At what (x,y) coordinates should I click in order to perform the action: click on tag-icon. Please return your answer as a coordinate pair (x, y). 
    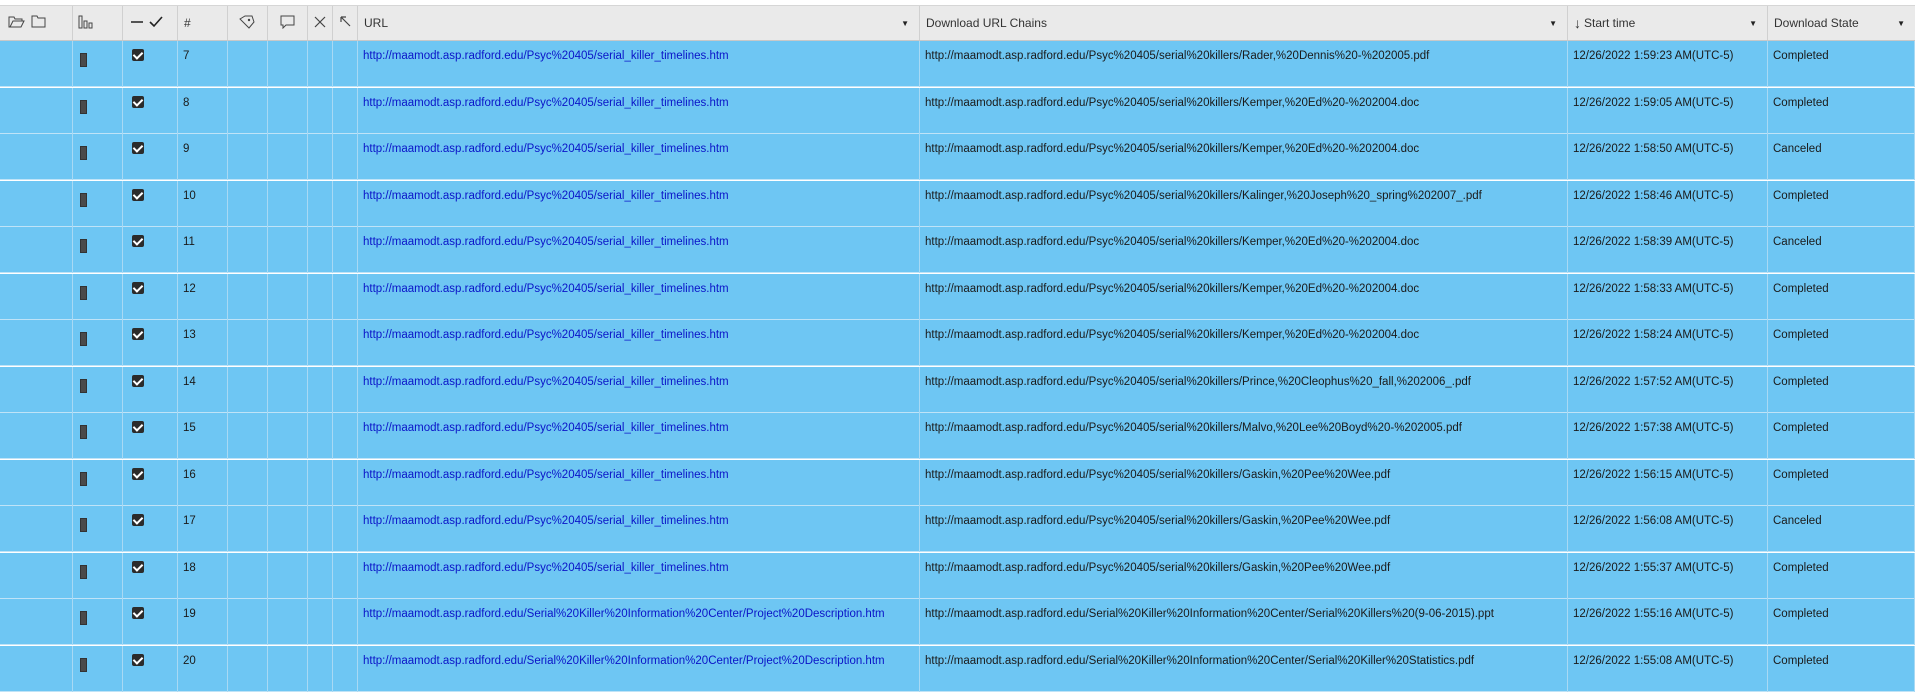
    Looking at the image, I should click on (247, 23).